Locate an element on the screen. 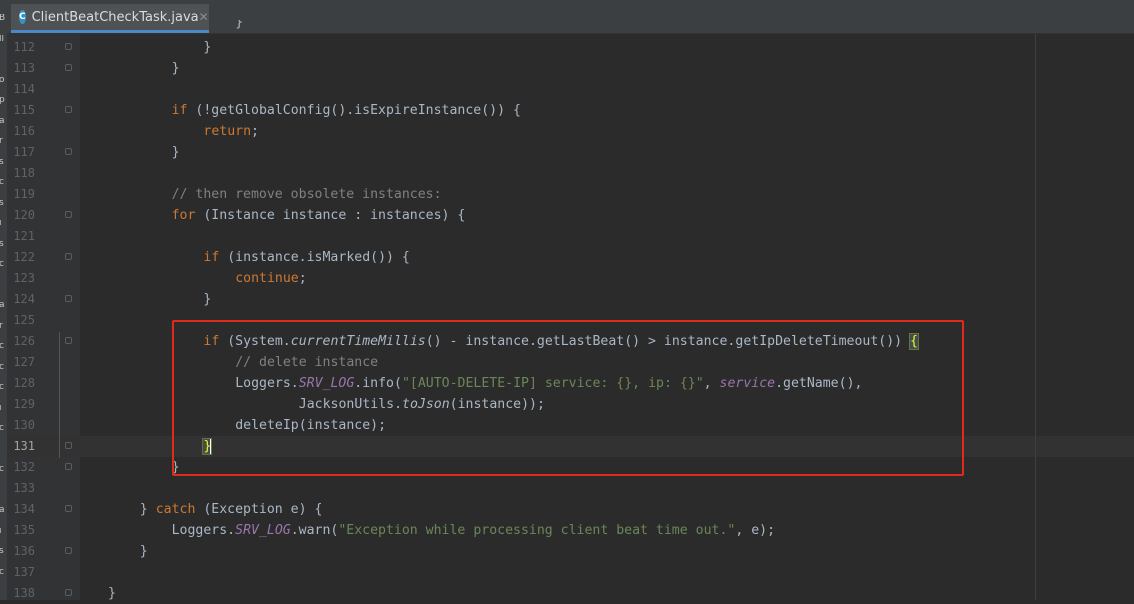  code-text: // then remove obsolete instances: is located at coordinates (307, 194).